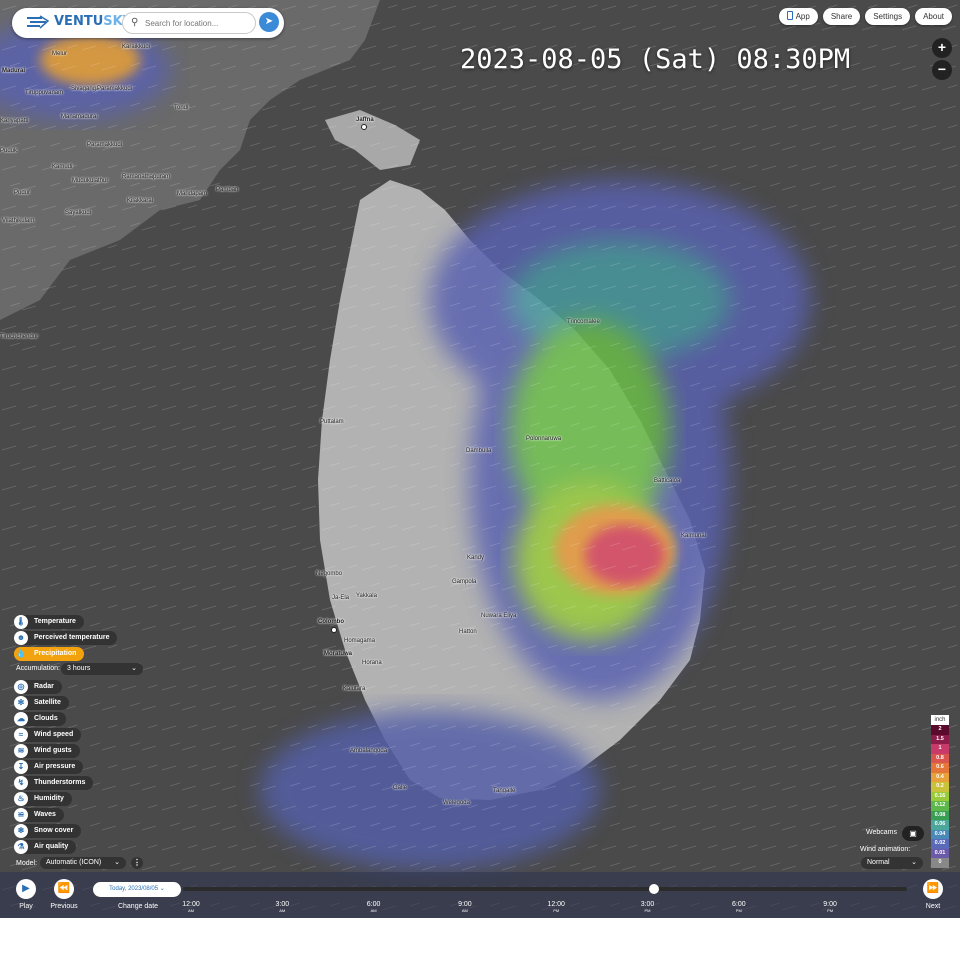 Image resolution: width=960 pixels, height=960 pixels. I want to click on next-button: ⏩, so click(933, 889).